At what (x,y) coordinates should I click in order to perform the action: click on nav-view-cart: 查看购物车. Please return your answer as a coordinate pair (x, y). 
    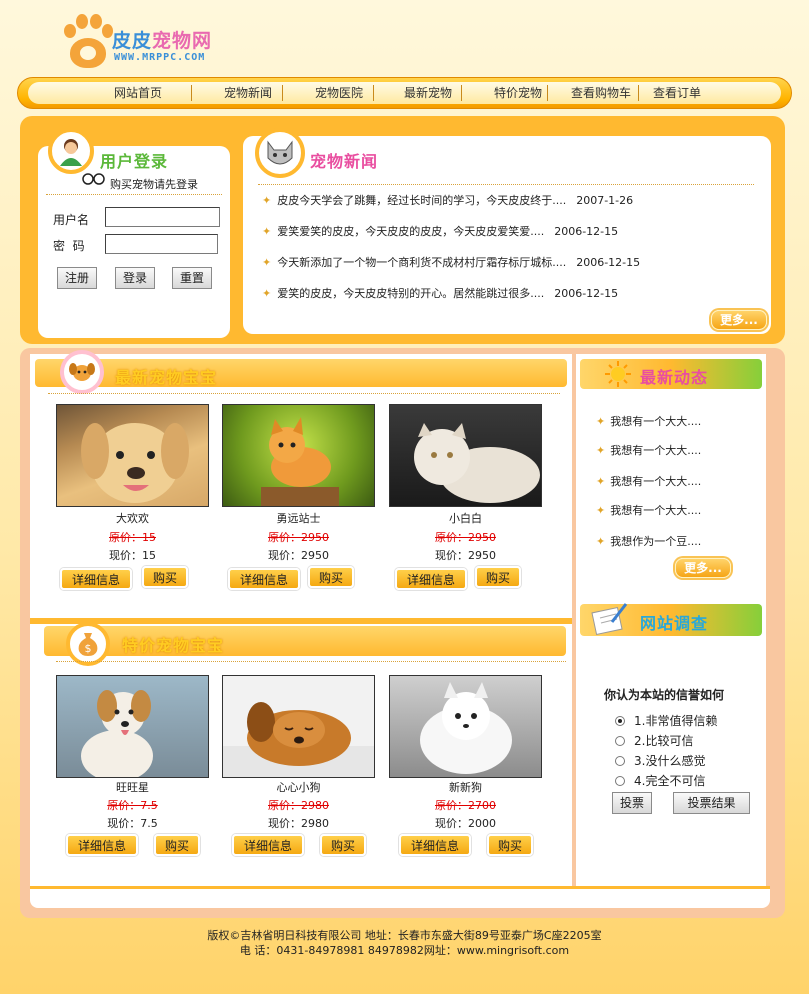
    Looking at the image, I should click on (601, 93).